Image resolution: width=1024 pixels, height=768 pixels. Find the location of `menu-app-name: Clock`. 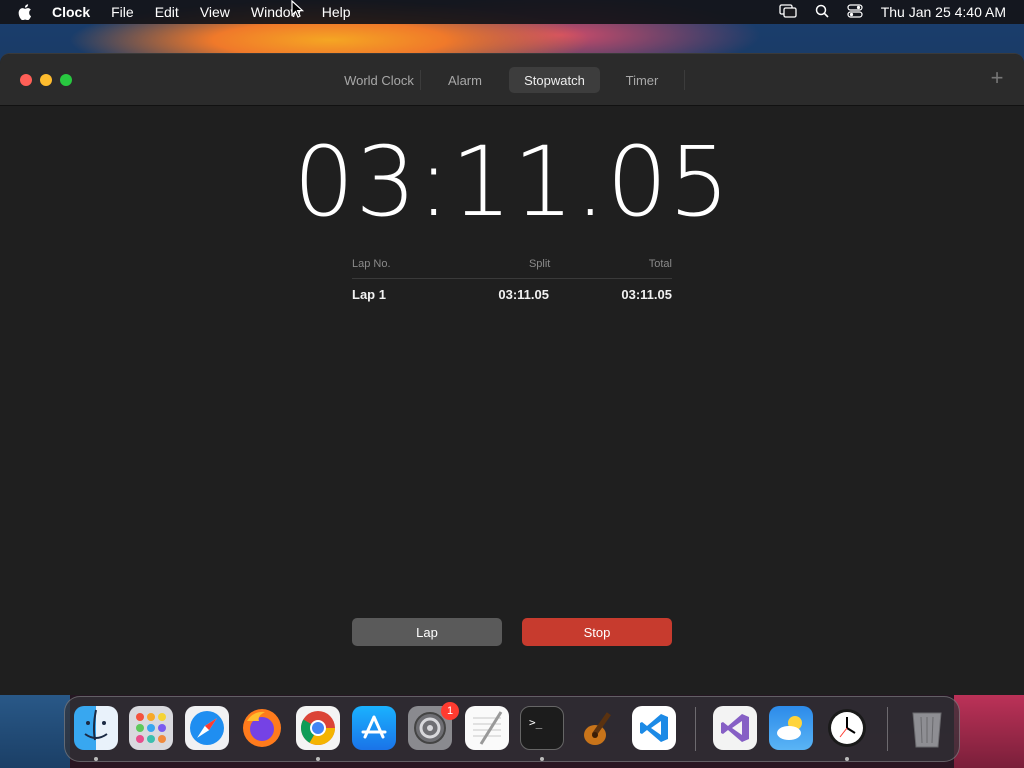

menu-app-name: Clock is located at coordinates (71, 12).